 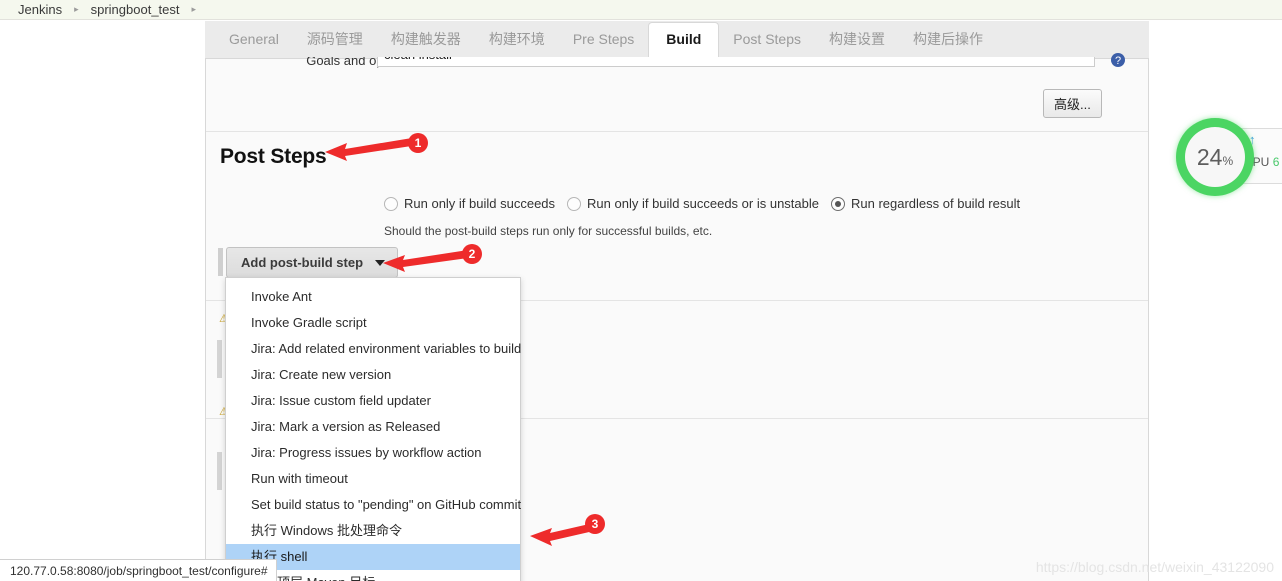 I want to click on menu-item-invoke-gradle: Invoke Gradle script, so click(x=373, y=323).